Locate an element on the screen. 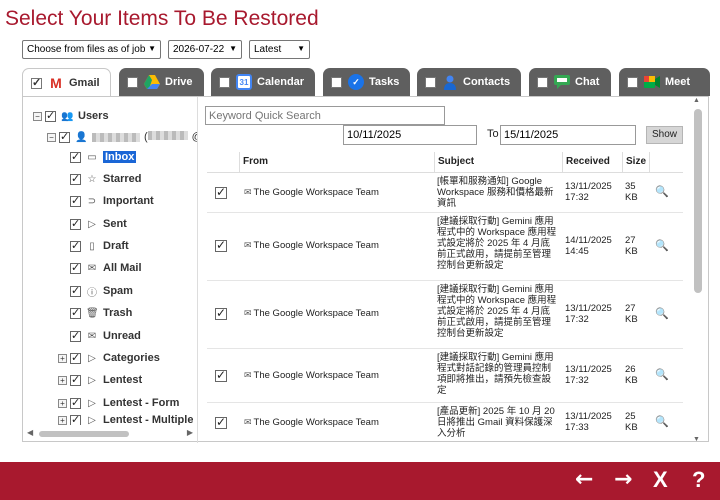 The image size is (720, 500). header-size: Size is located at coordinates (635, 162).